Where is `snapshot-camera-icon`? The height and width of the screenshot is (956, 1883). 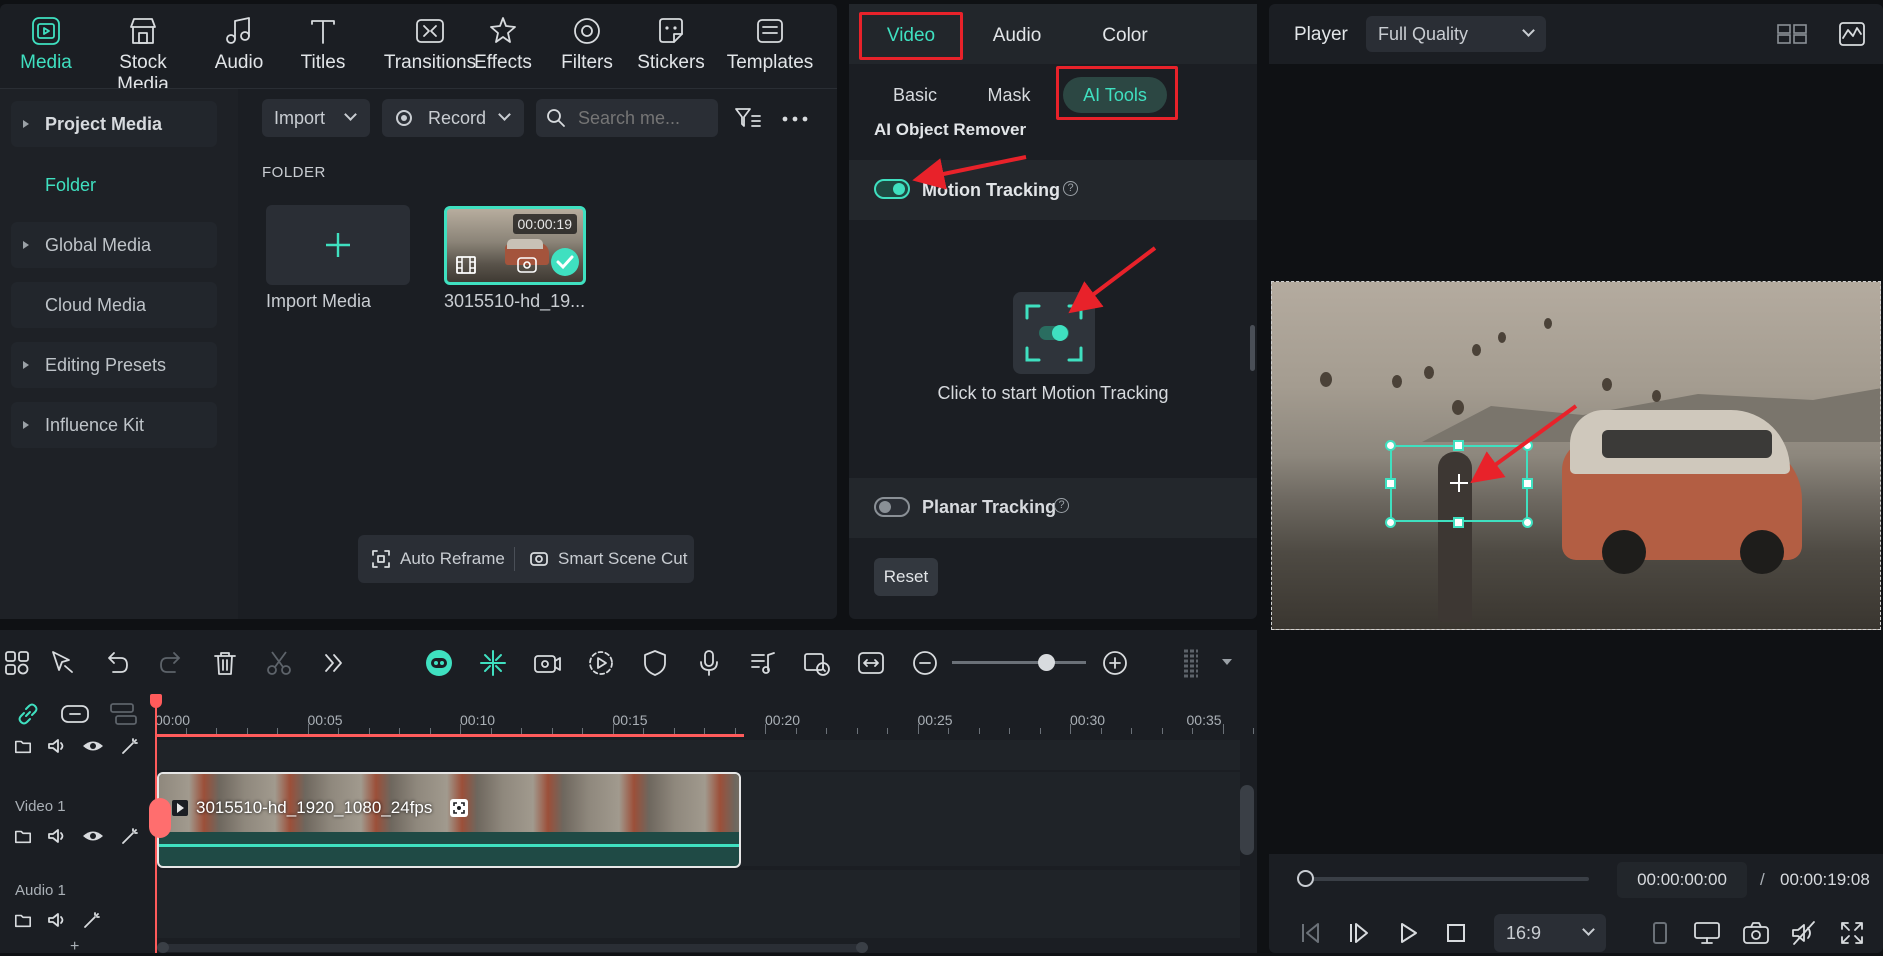
snapshot-camera-icon is located at coordinates (1756, 933).